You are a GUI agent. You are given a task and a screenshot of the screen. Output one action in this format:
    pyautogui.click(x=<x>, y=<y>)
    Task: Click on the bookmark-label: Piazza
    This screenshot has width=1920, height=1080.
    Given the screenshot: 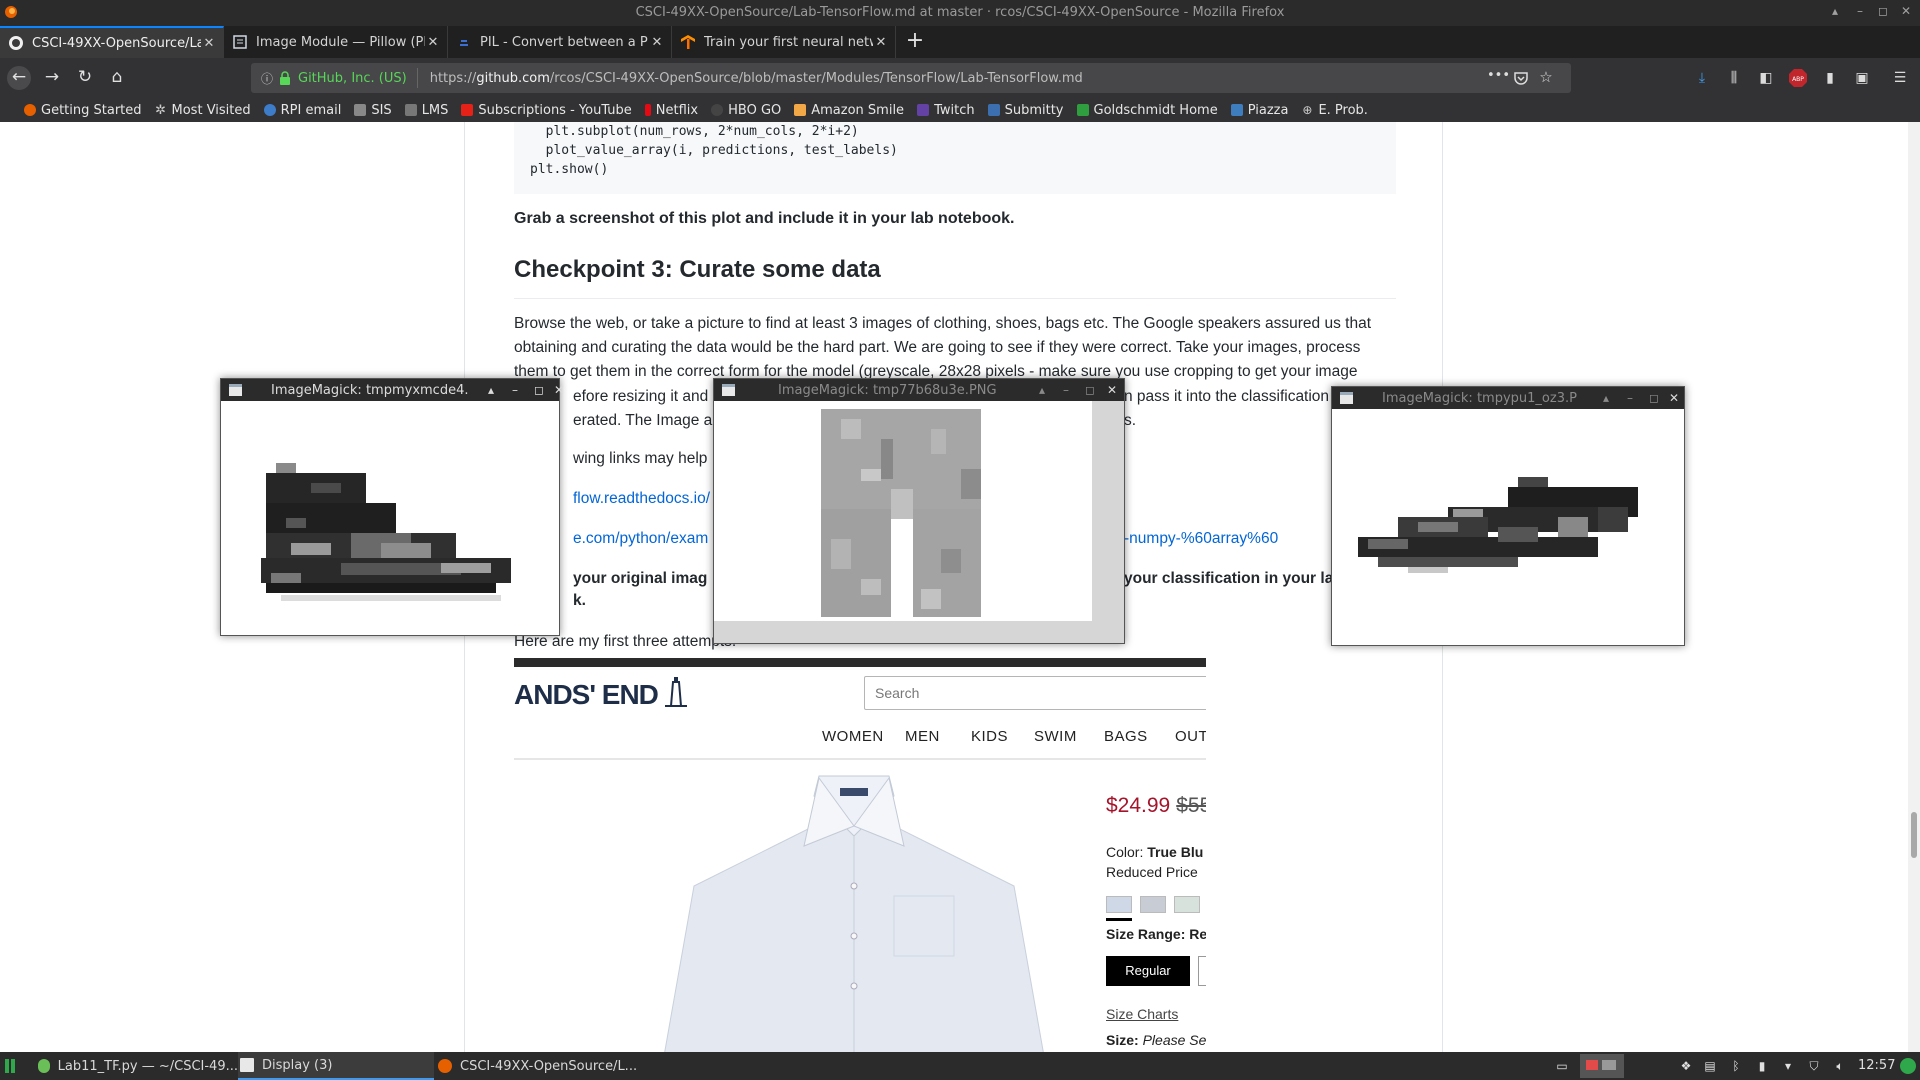 What is the action you would take?
    pyautogui.click(x=1268, y=110)
    